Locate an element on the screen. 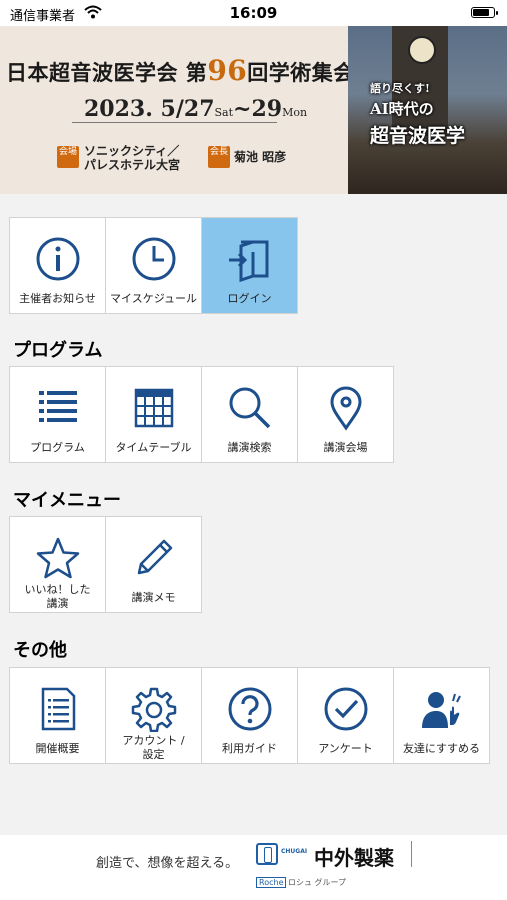 This screenshot has height=900, width=507. theme-line-3: 超音波医学 is located at coordinates (418, 136).